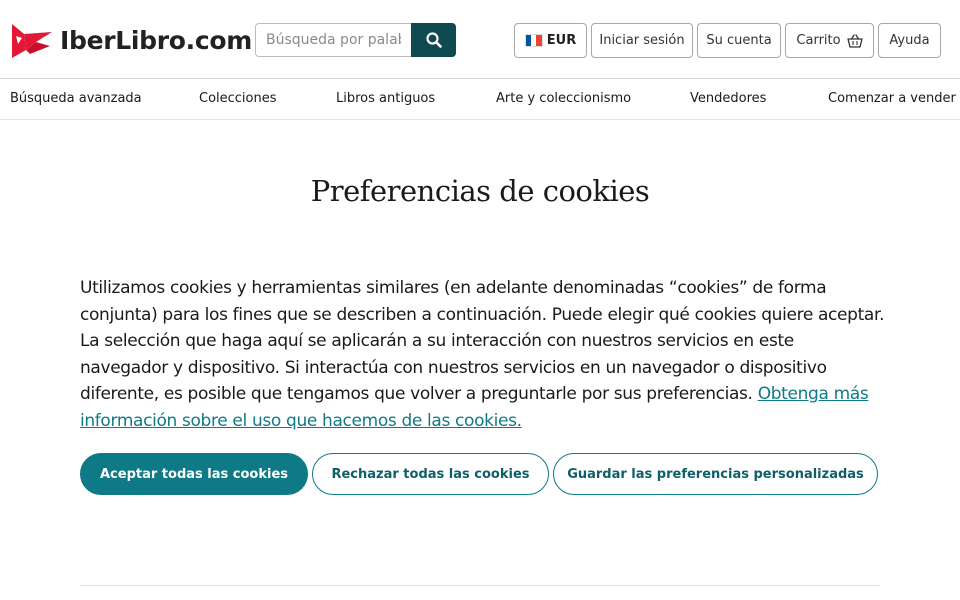 Image resolution: width=960 pixels, height=600 pixels. I want to click on nav-item-start-selling: Comenzar a vender, so click(892, 98).